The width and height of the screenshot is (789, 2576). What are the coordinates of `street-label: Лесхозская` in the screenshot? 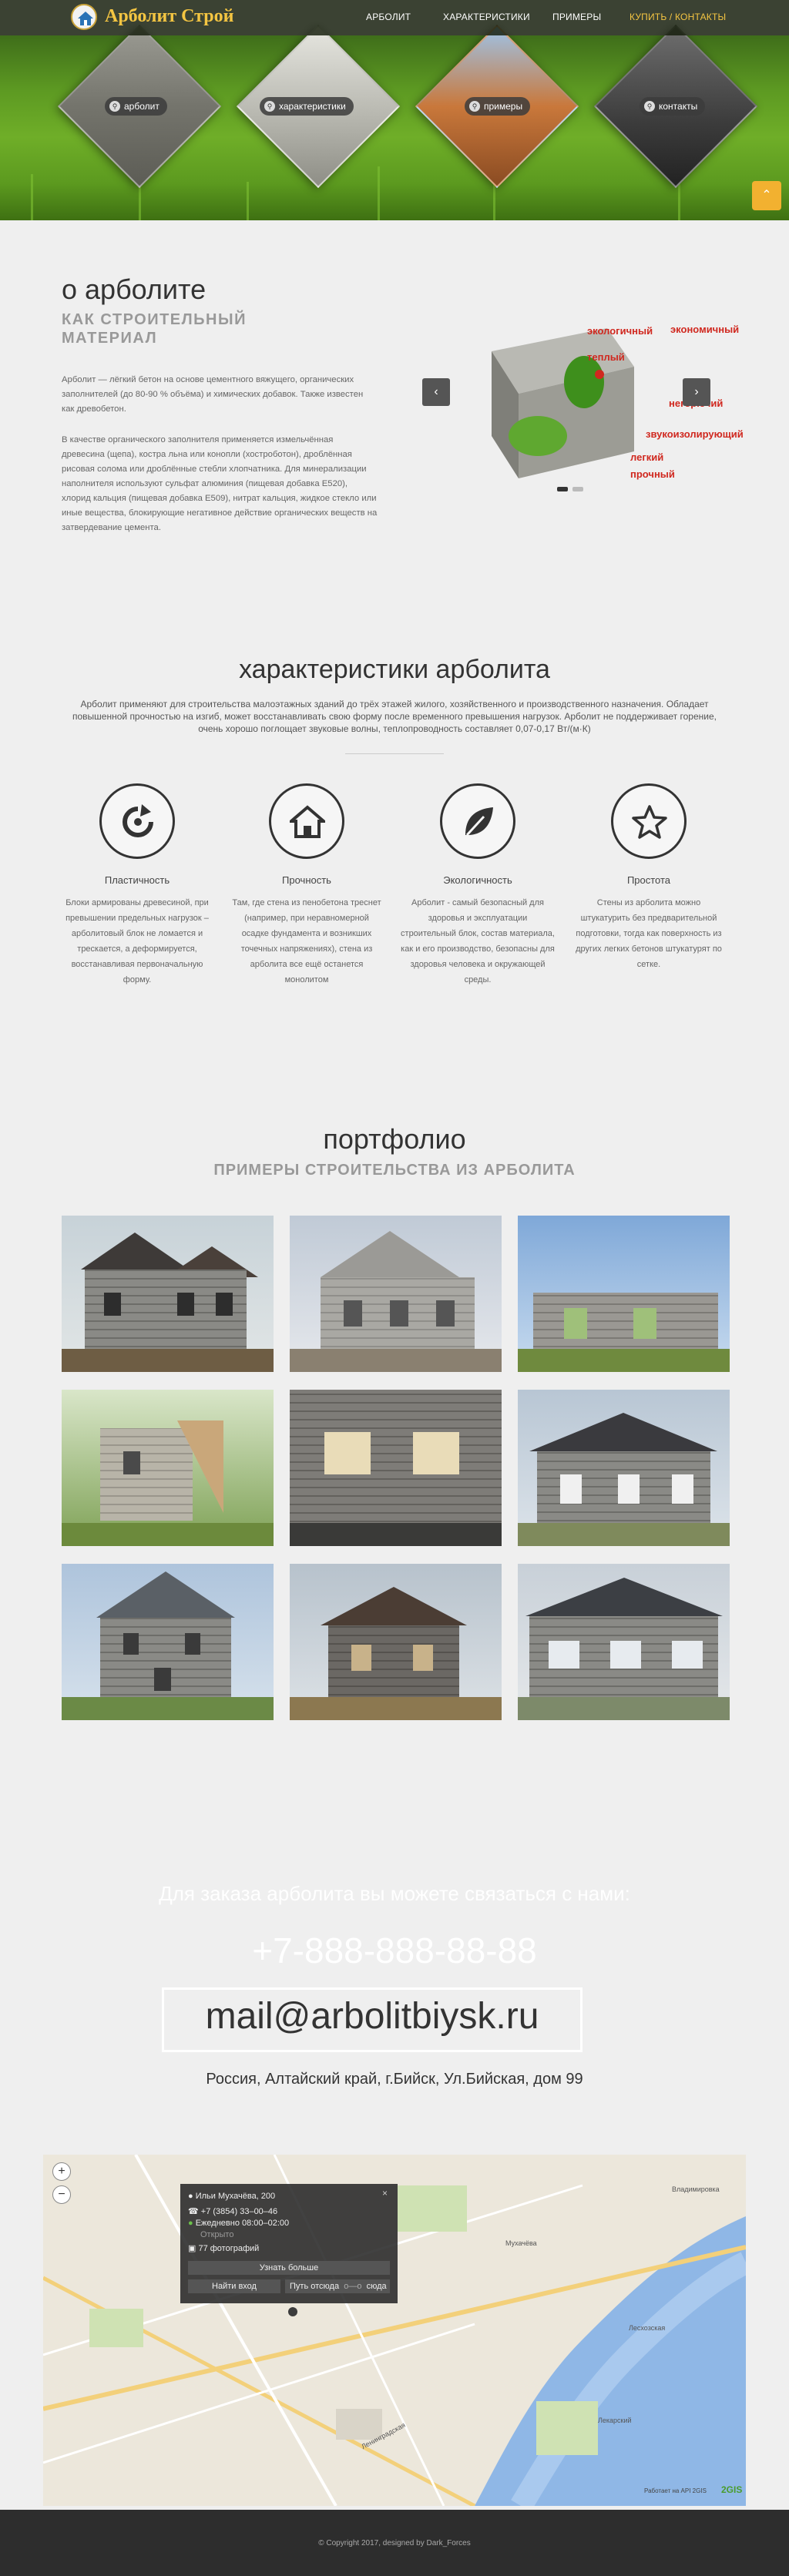 It's located at (647, 2328).